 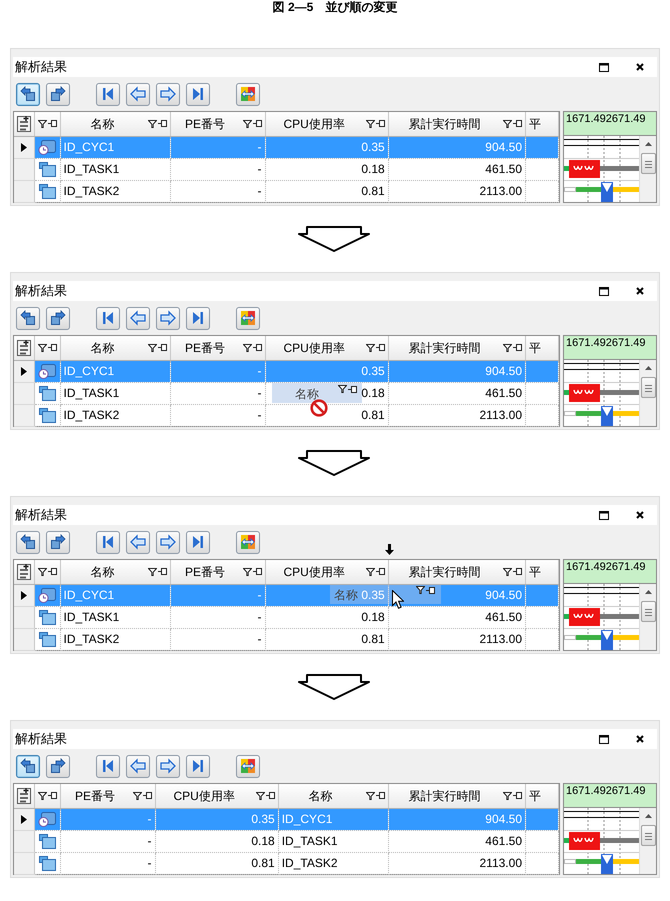 I want to click on table-row: - 0.81 ID_TASK2 2113.00, so click(x=286, y=863).